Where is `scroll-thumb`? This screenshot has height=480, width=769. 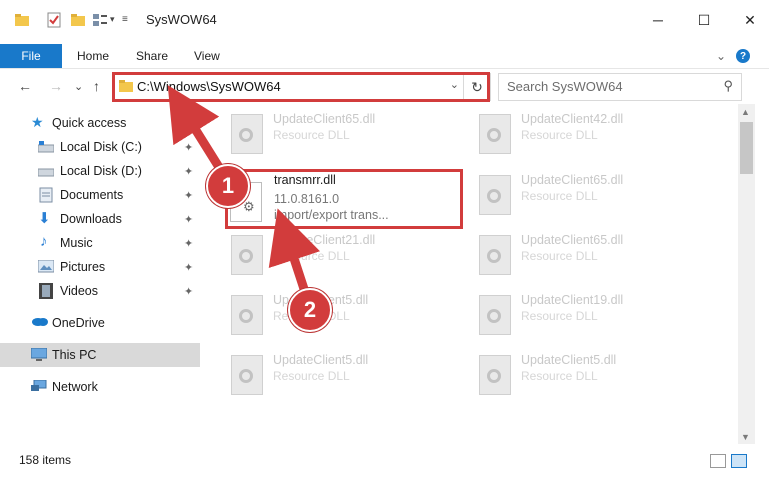 scroll-thumb is located at coordinates (746, 148).